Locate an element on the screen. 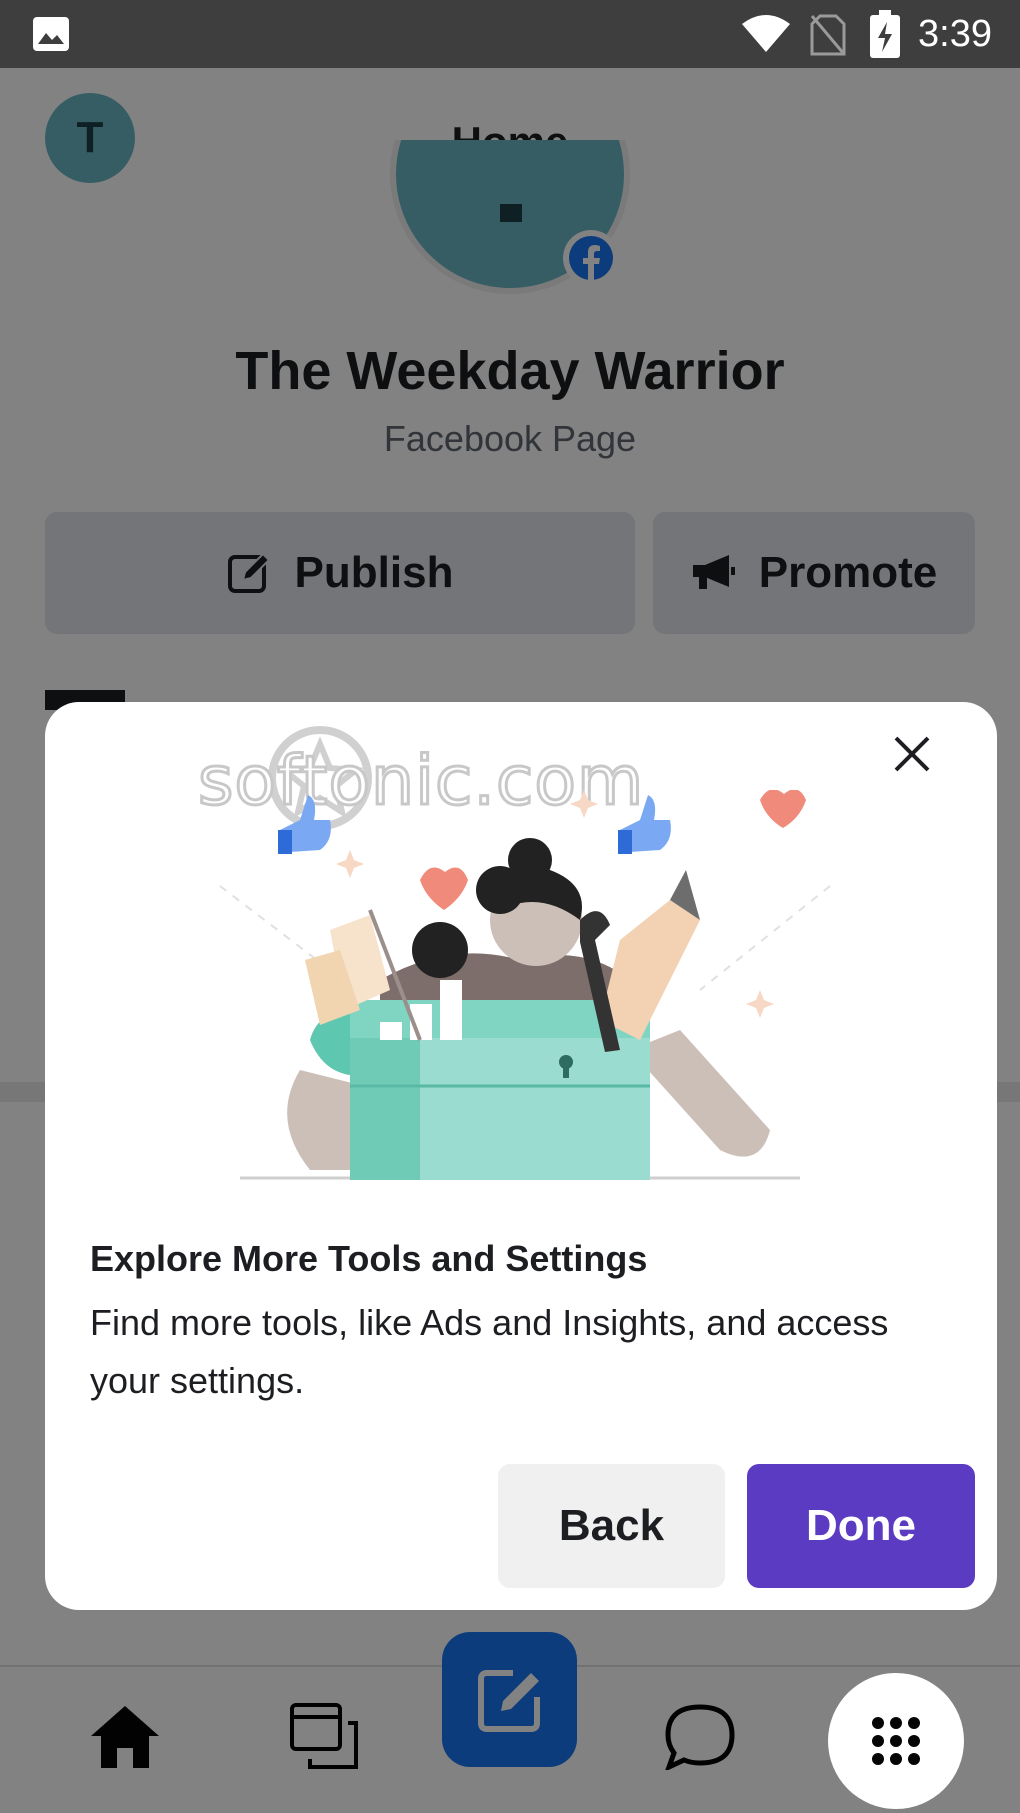 This screenshot has width=1020, height=1813. menu-grid-icon is located at coordinates (896, 1741).